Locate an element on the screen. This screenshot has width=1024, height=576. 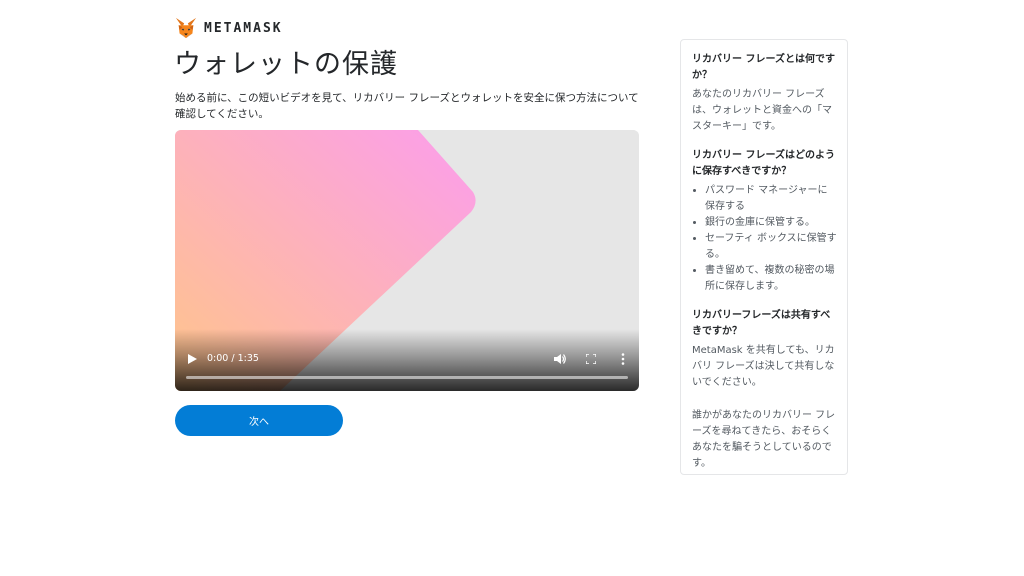
brand-header: METAMASK is located at coordinates (229, 28).